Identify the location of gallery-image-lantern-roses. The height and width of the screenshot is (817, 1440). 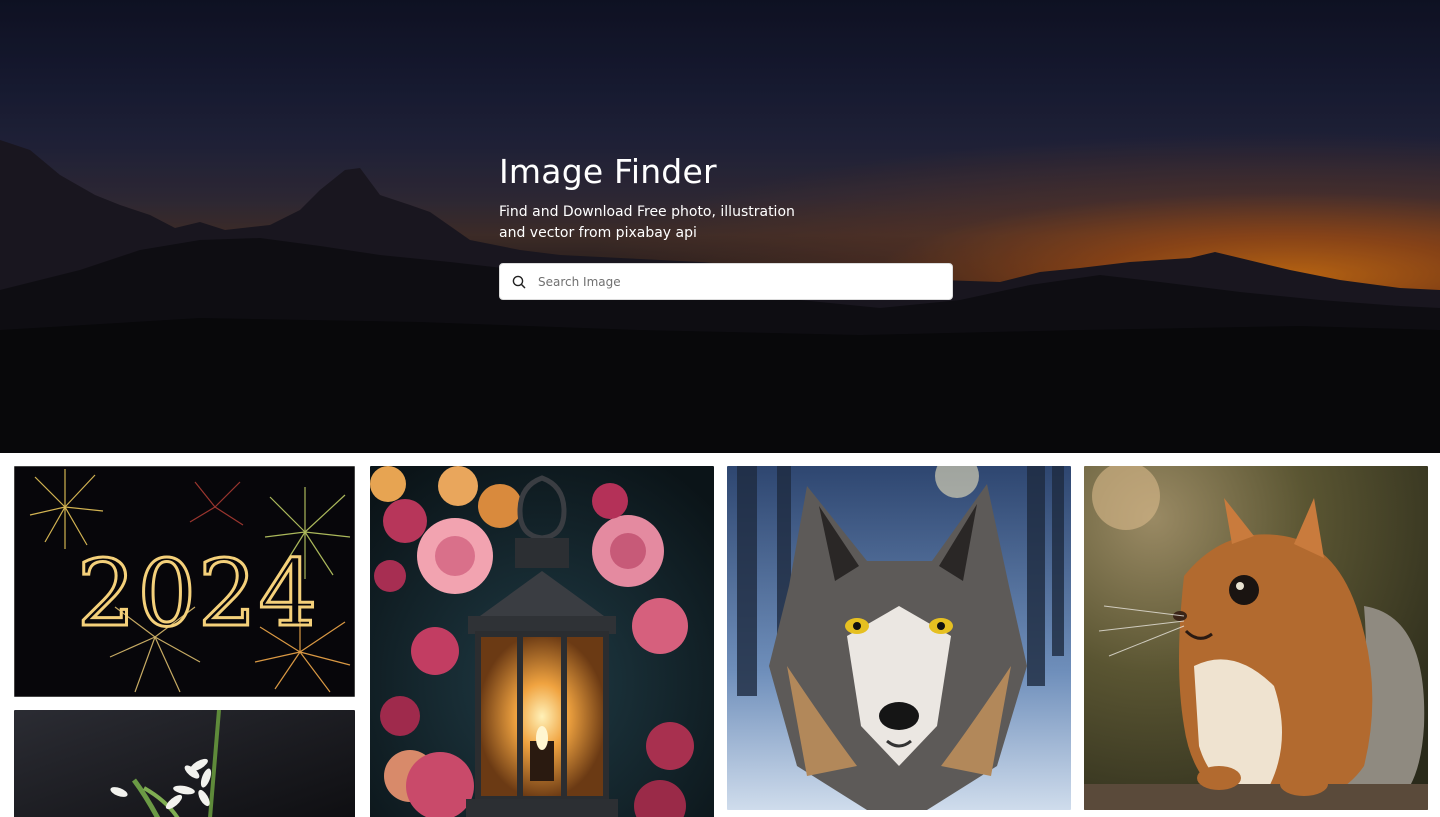
(542, 641).